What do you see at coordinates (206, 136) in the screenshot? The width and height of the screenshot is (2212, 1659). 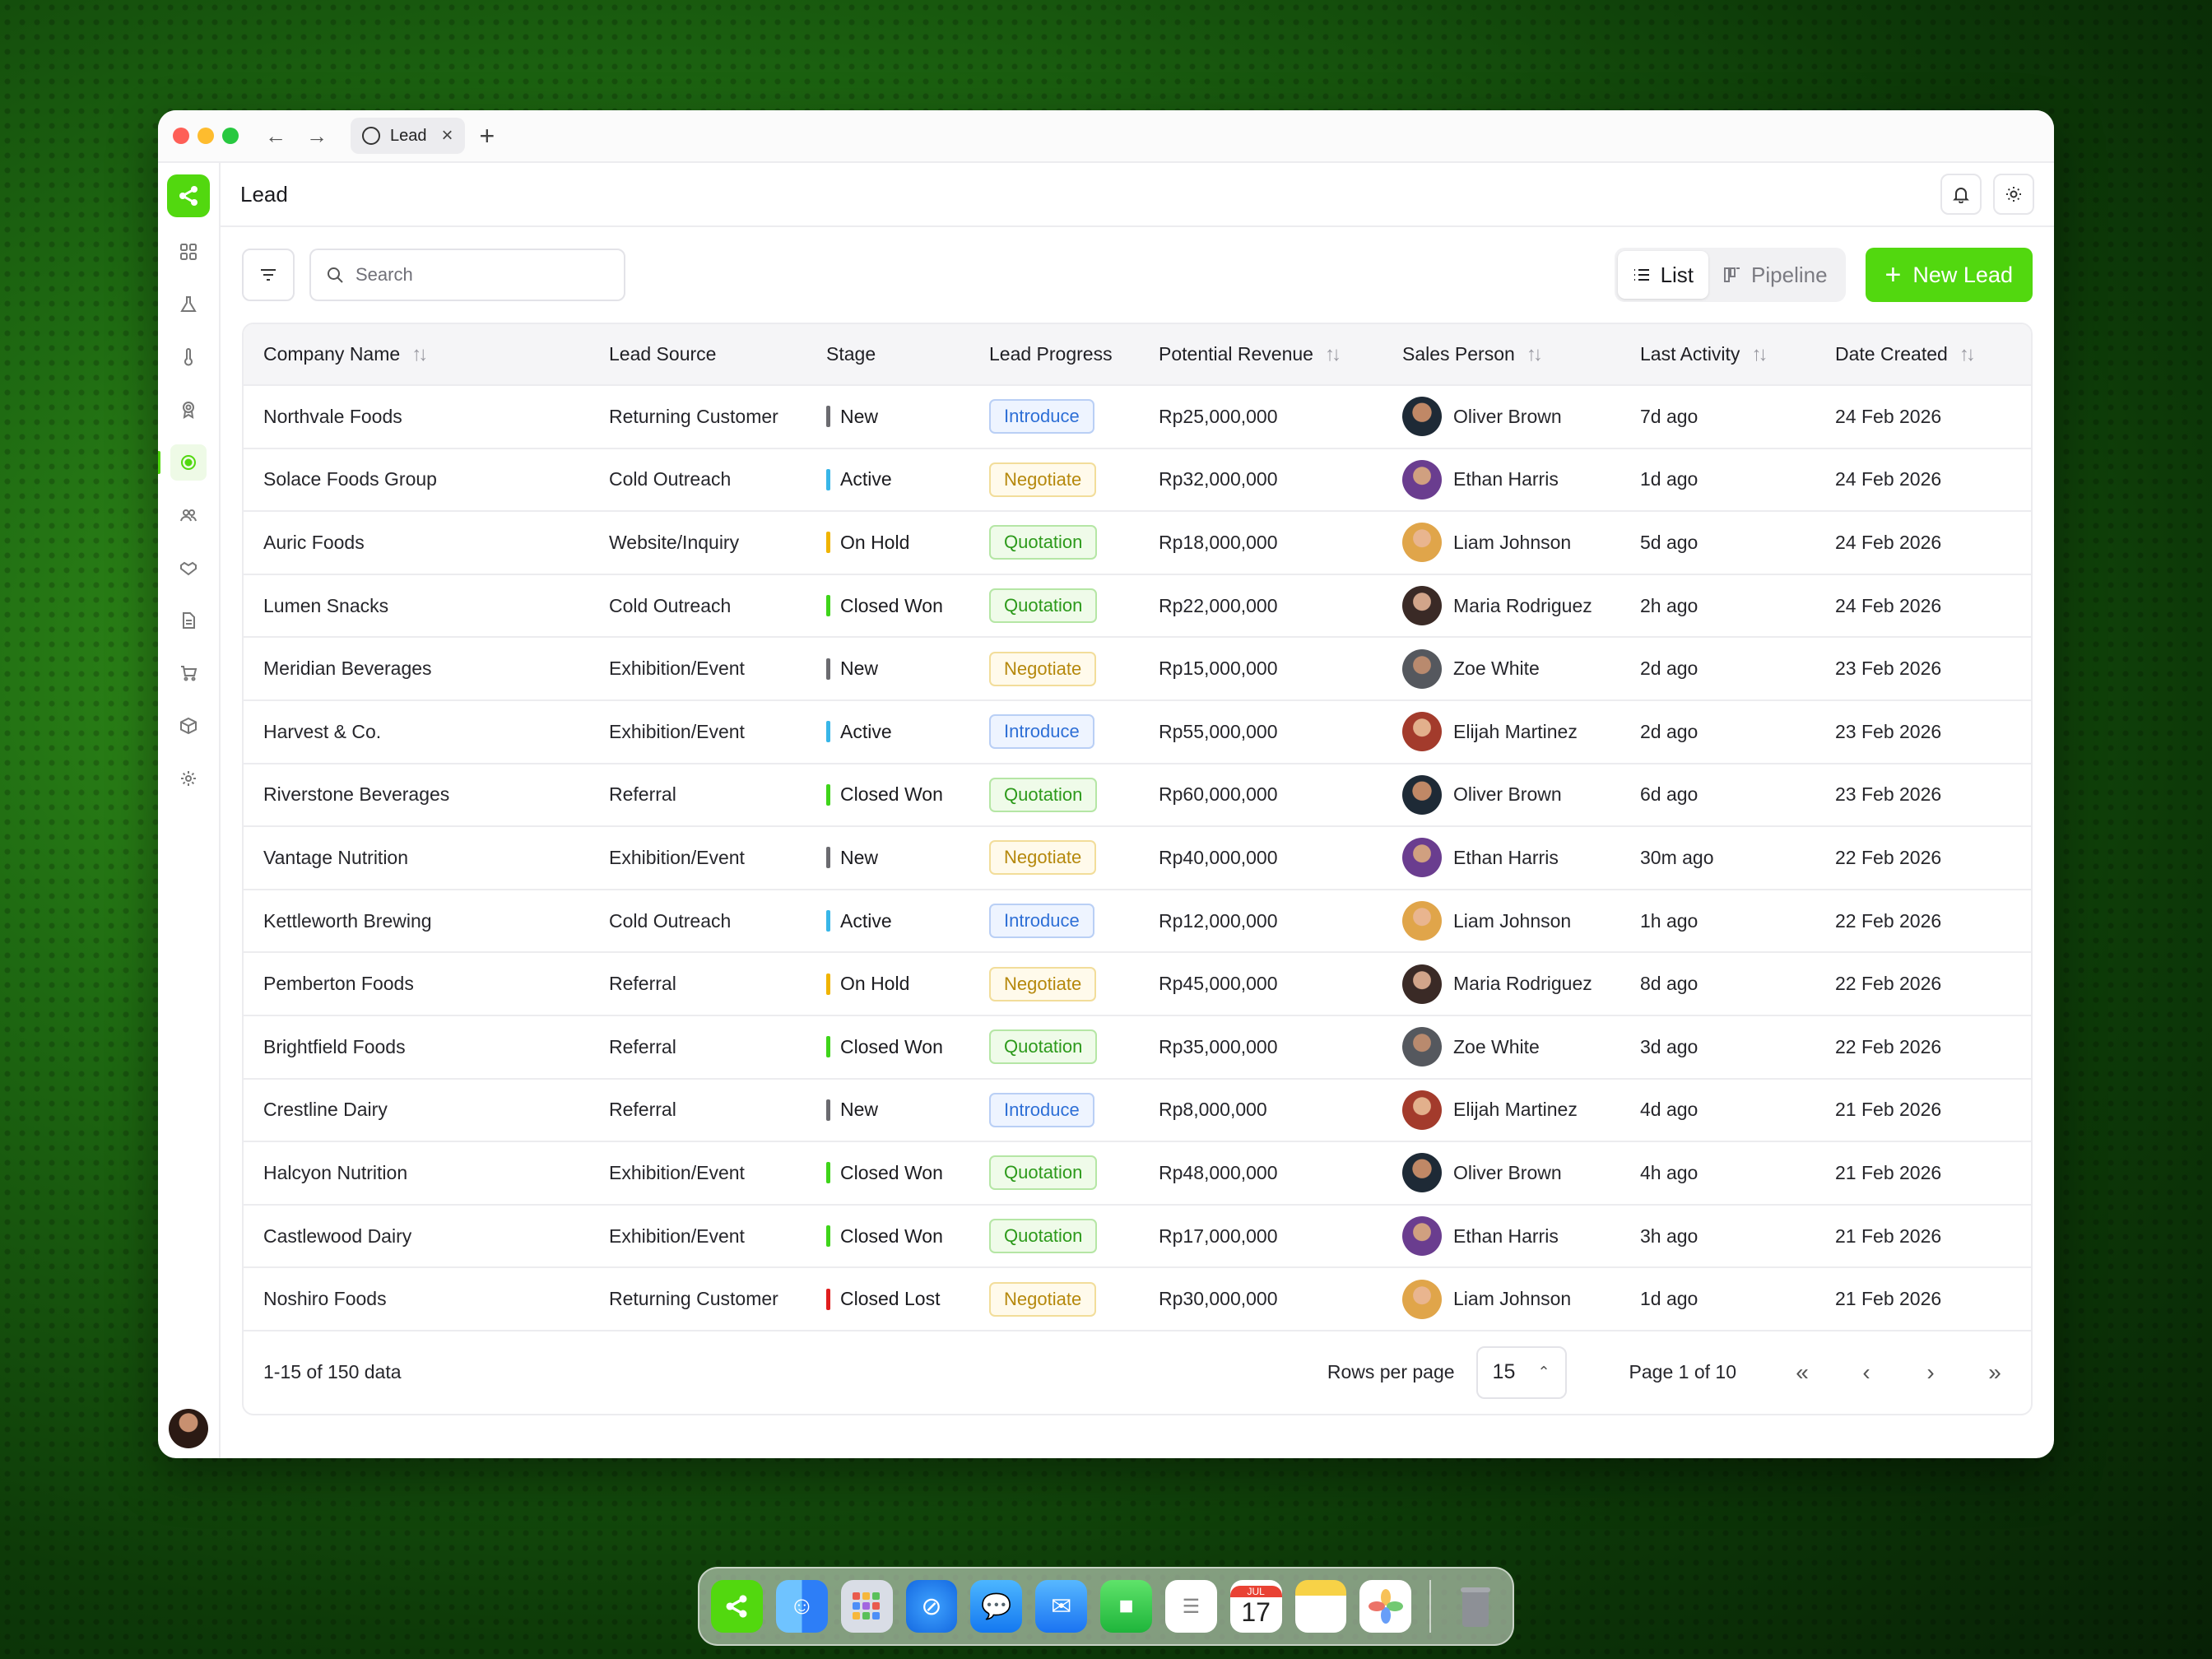 I see `minimize-window-button` at bounding box center [206, 136].